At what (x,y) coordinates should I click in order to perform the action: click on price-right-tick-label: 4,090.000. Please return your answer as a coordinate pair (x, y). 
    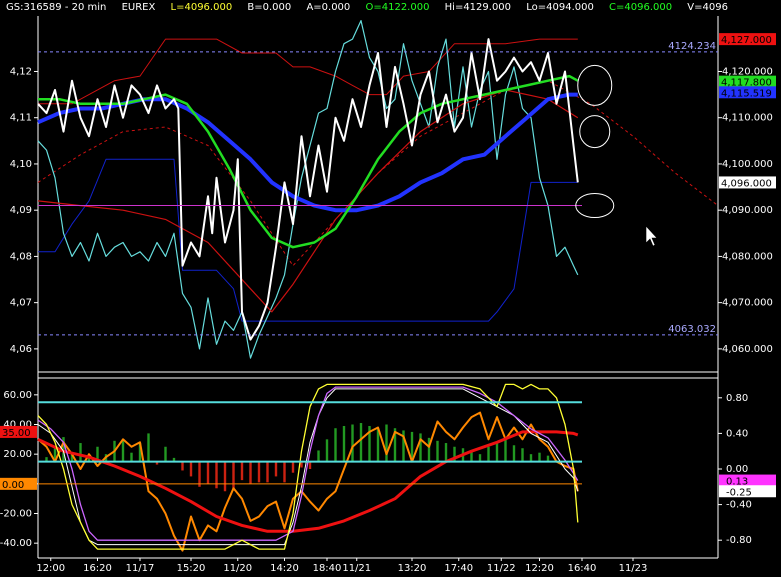
    Looking at the image, I should click on (747, 210).